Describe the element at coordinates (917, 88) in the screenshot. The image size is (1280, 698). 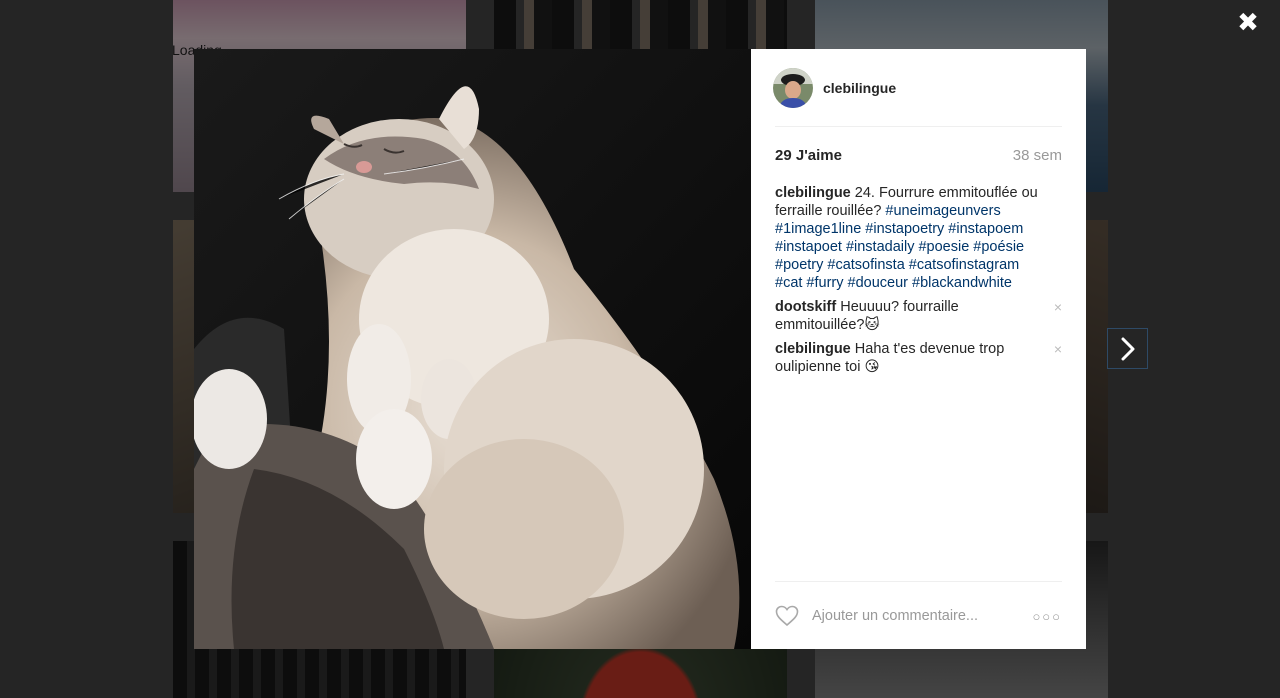
I see `post-header: clebilingue` at that location.